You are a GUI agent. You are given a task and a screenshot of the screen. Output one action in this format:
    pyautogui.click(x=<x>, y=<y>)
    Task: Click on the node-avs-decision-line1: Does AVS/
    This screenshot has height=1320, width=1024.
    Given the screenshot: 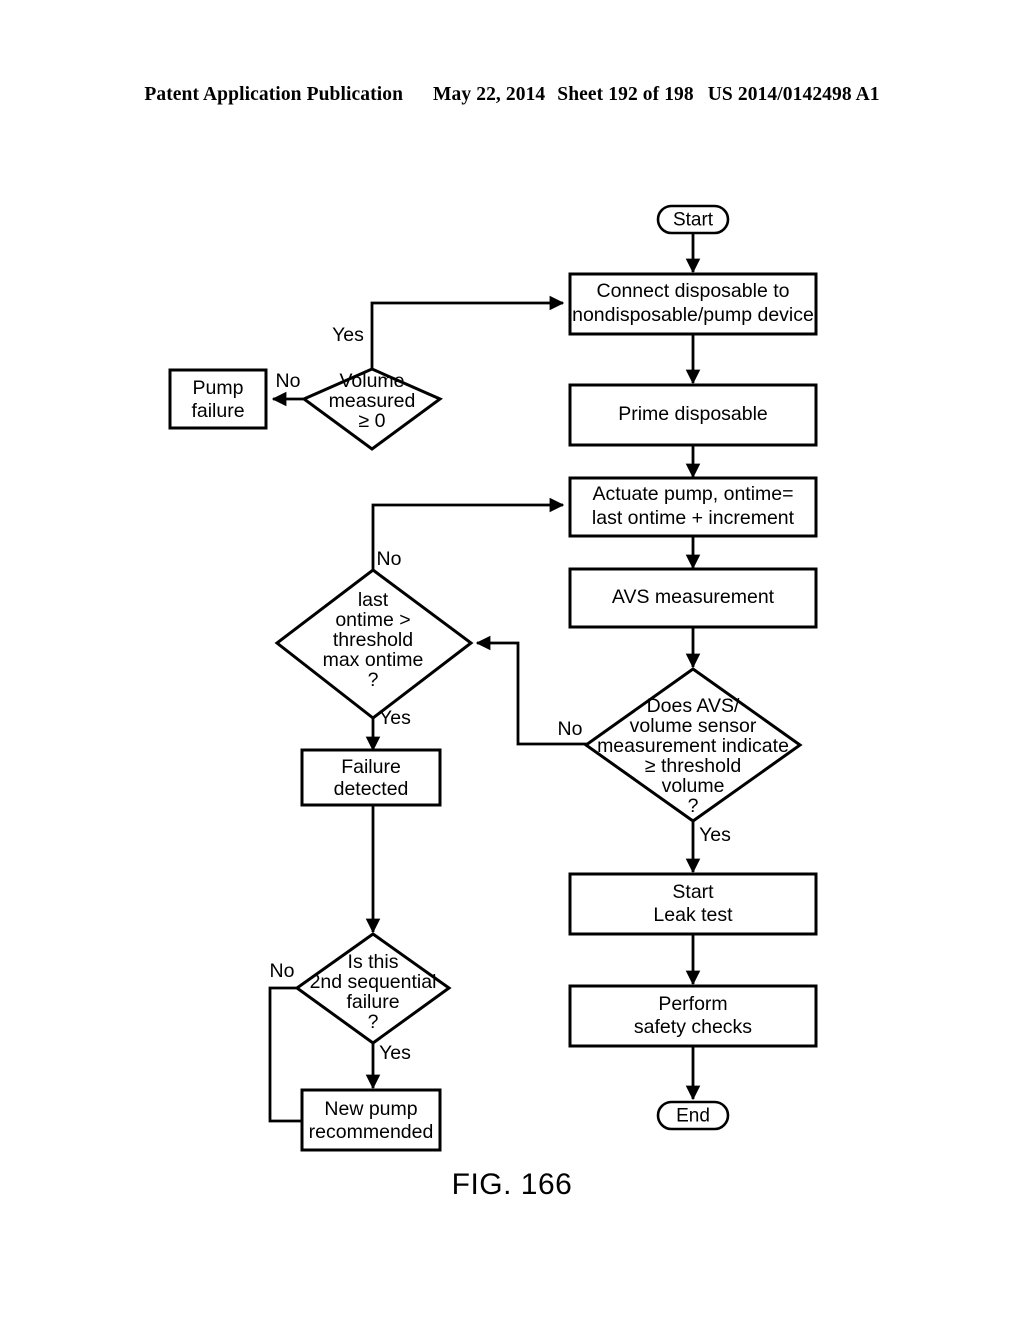 What is the action you would take?
    pyautogui.click(x=693, y=706)
    